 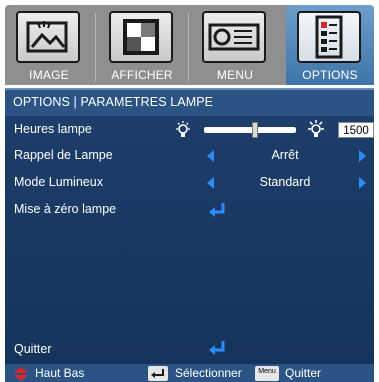 I want to click on footer-hint-bar: Haut Bas Sélectionner Menu Quitter, so click(x=189, y=373).